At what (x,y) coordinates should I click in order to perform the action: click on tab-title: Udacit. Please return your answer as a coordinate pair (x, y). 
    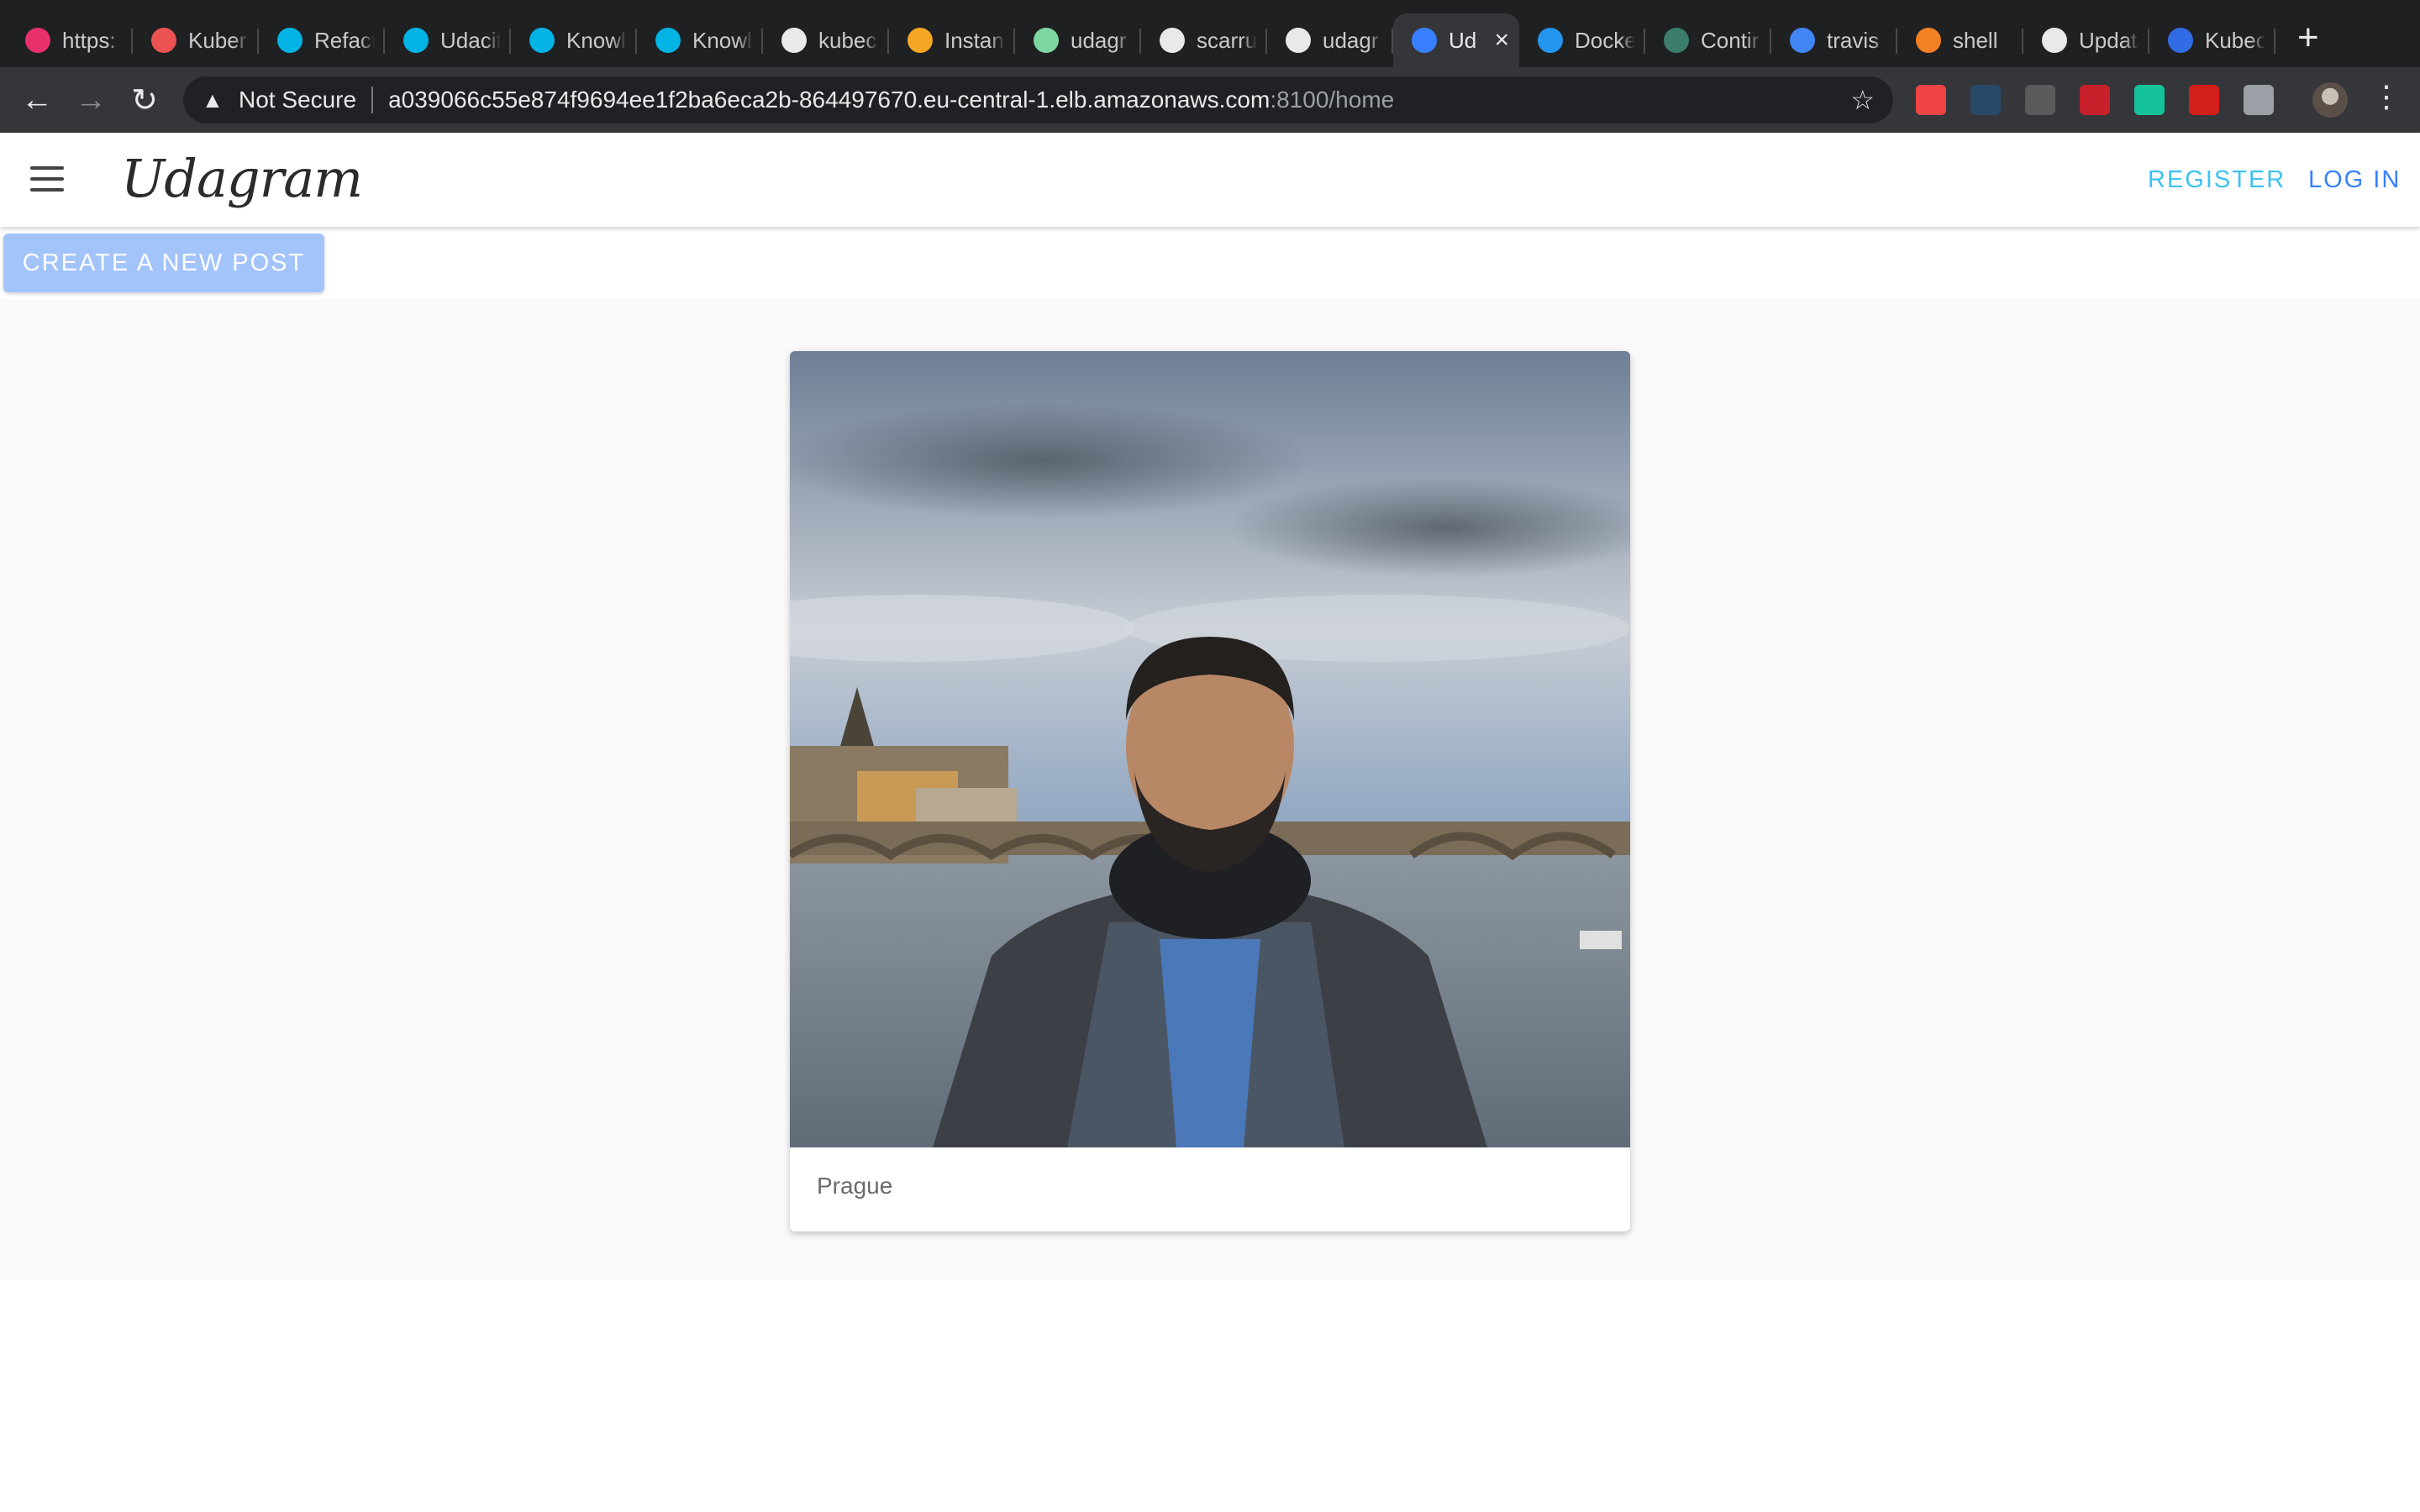
    Looking at the image, I should click on (470, 40).